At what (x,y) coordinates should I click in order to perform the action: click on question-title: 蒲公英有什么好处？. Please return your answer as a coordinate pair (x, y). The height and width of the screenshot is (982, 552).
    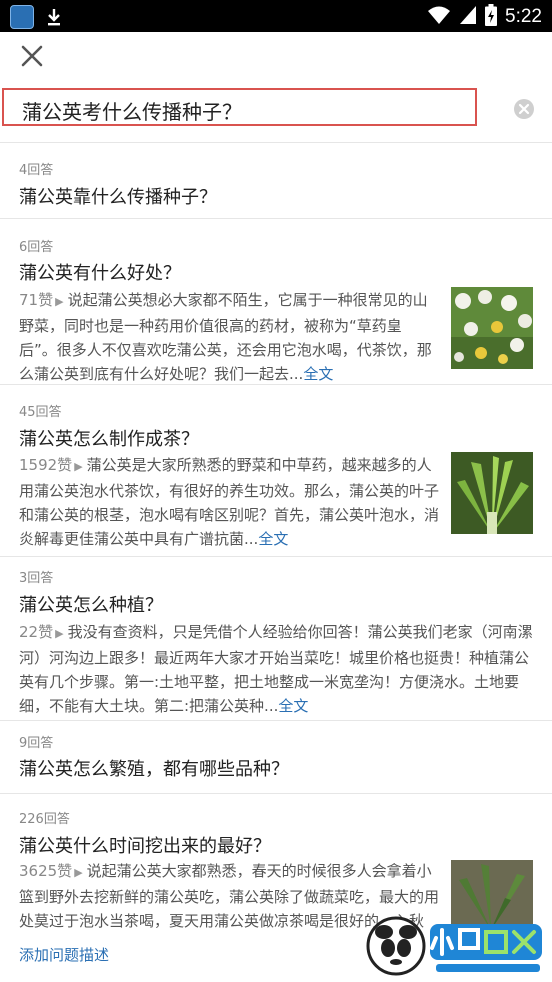
    Looking at the image, I should click on (100, 272).